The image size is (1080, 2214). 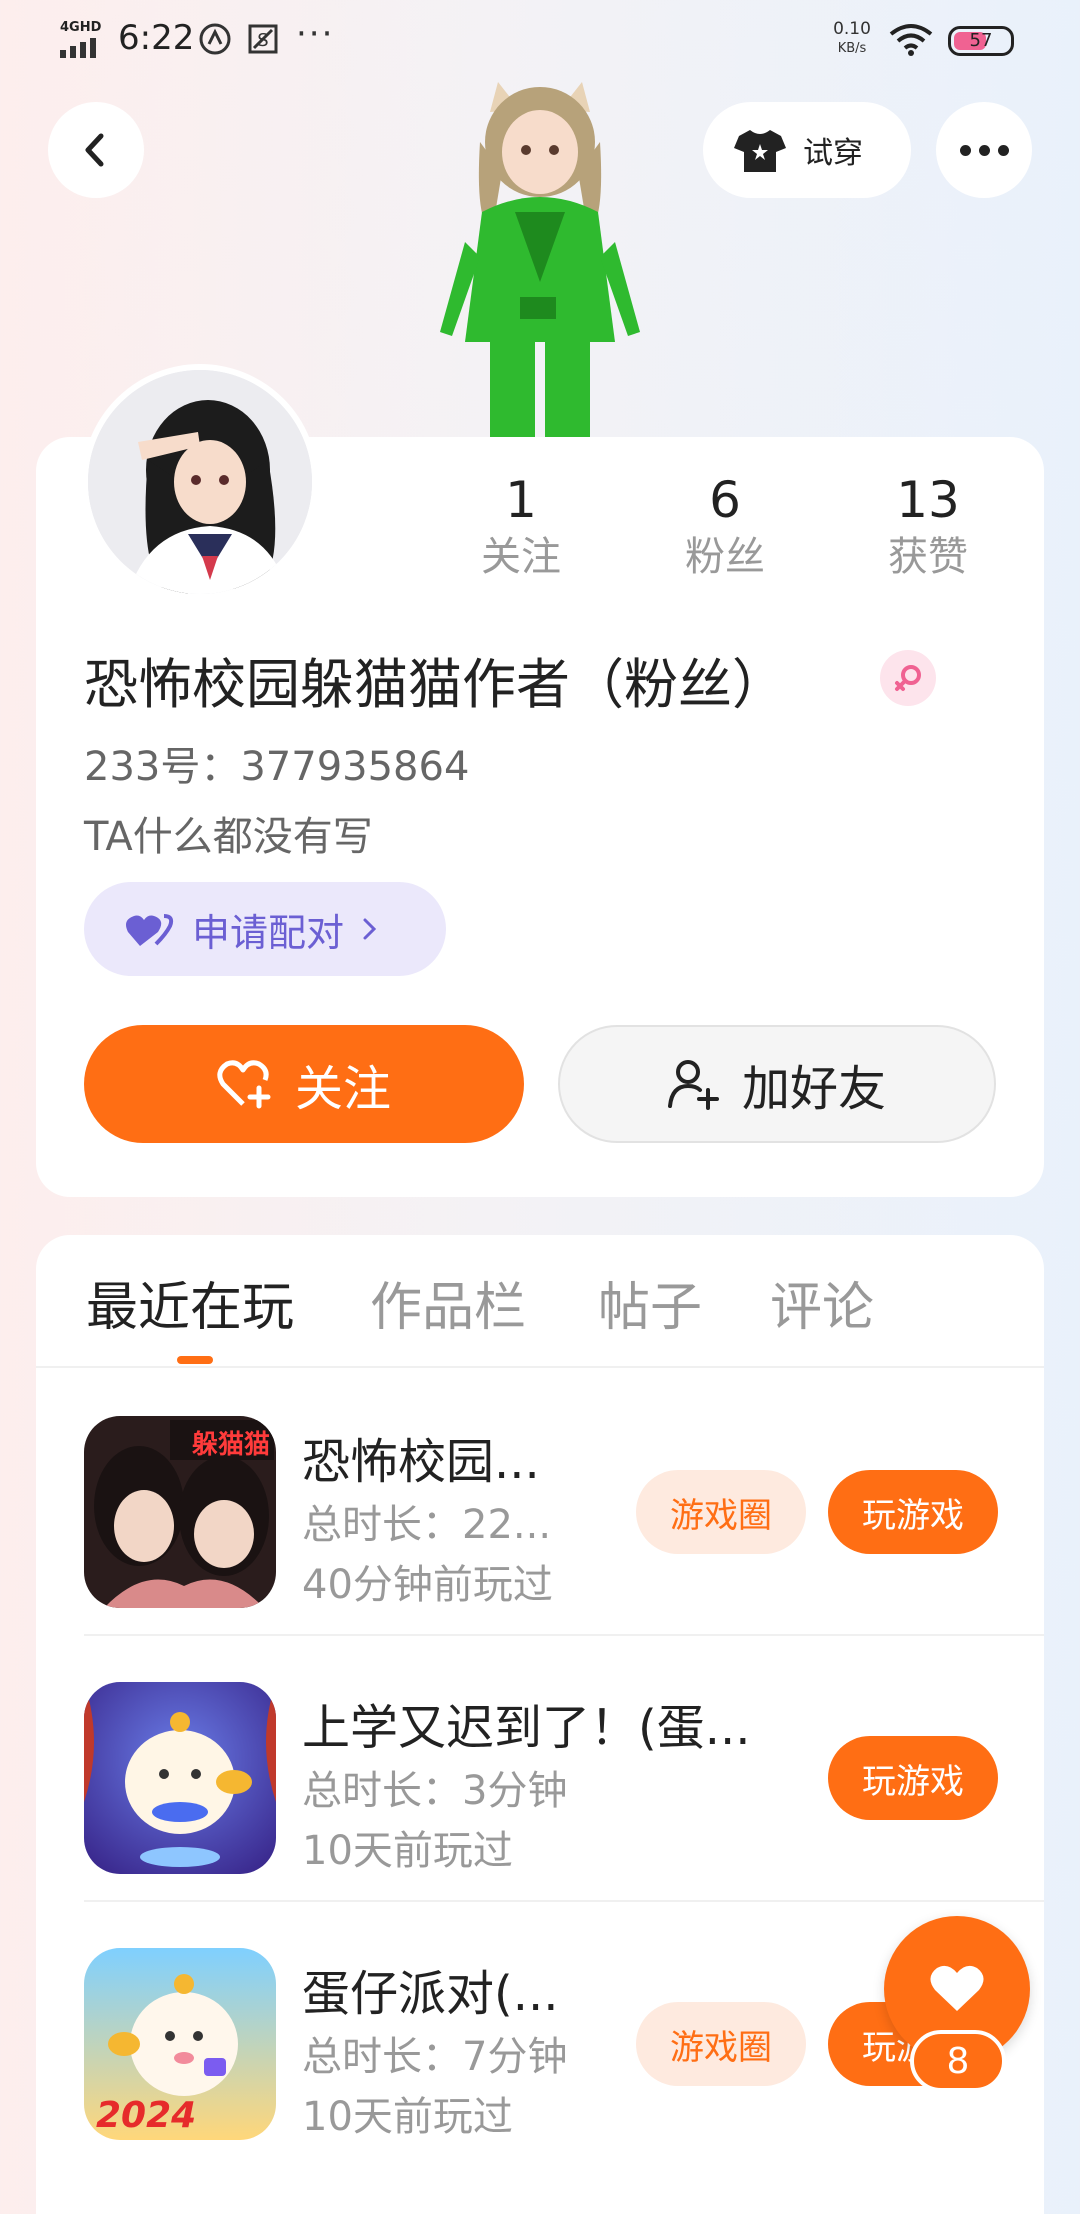 What do you see at coordinates (521, 500) in the screenshot?
I see `stat-following-value: 1` at bounding box center [521, 500].